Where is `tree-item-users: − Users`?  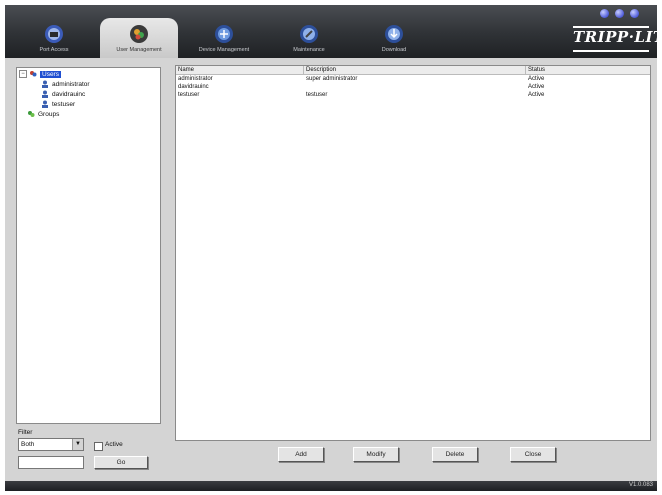 tree-item-users: − Users is located at coordinates (40, 75).